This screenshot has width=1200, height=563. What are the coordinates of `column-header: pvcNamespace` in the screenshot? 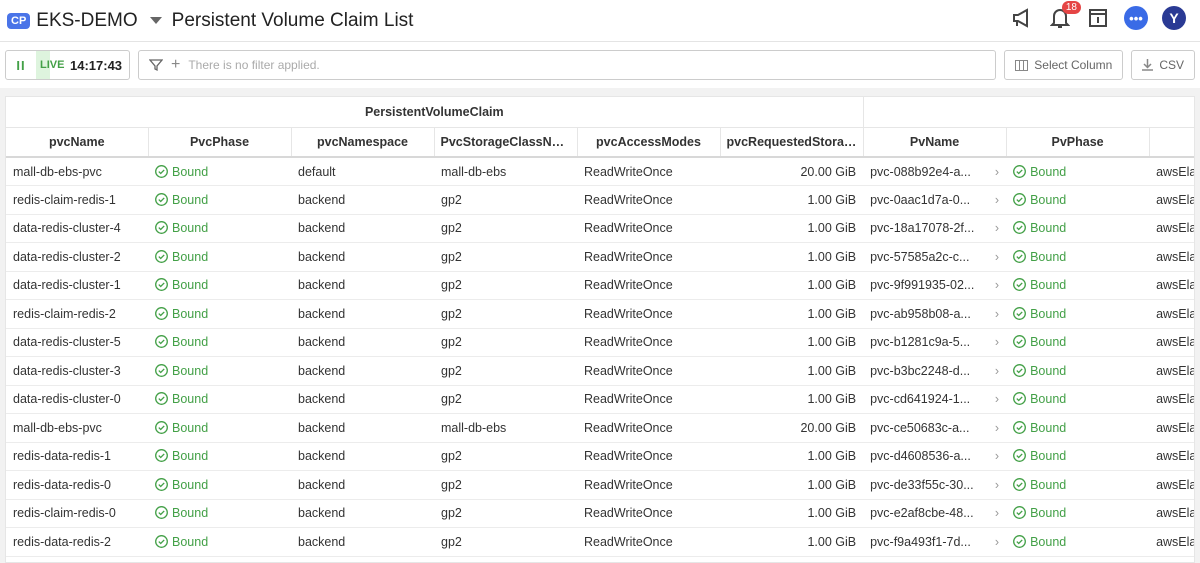 It's located at (363, 142).